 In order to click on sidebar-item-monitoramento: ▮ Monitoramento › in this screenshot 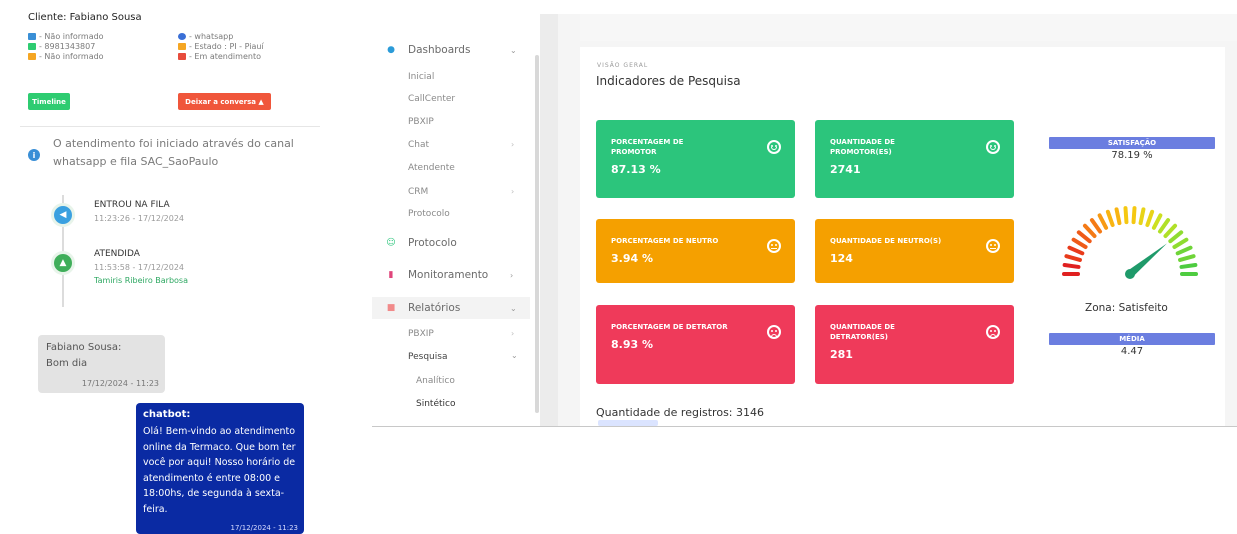, I will do `click(452, 275)`.